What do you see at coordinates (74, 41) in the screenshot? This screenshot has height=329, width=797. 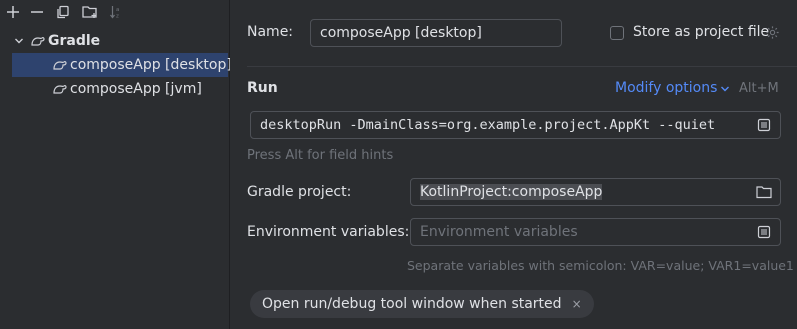 I see `tree-group-label: Gradle` at bounding box center [74, 41].